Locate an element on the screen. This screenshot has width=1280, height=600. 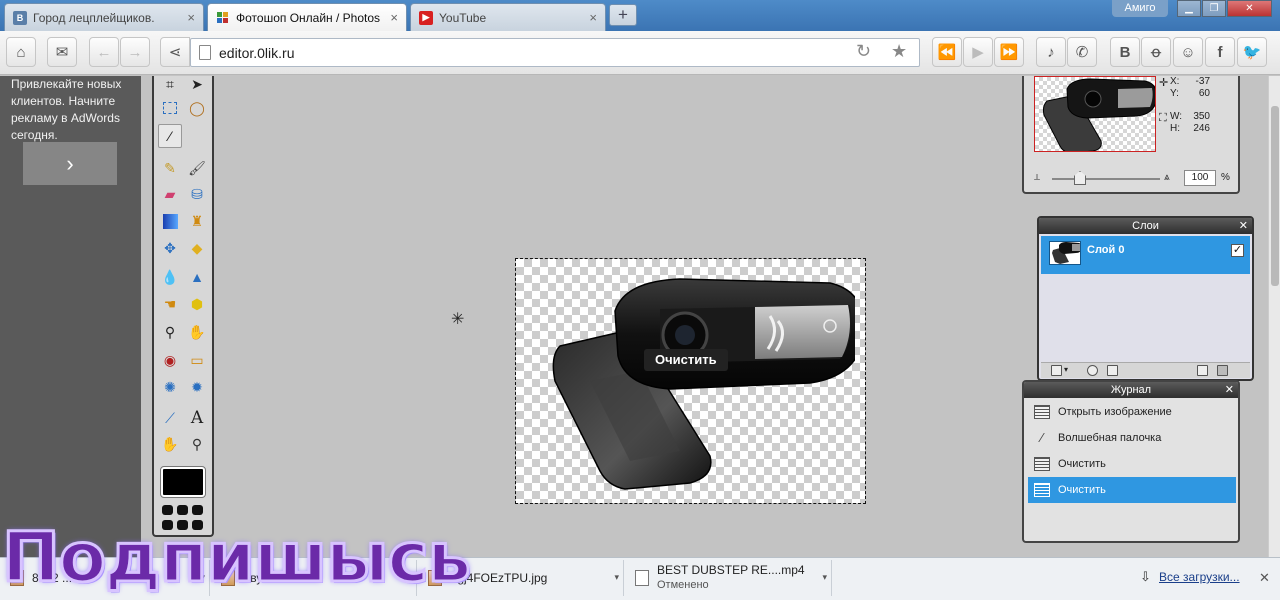
red-eye-tool: ◉ is located at coordinates (170, 360).